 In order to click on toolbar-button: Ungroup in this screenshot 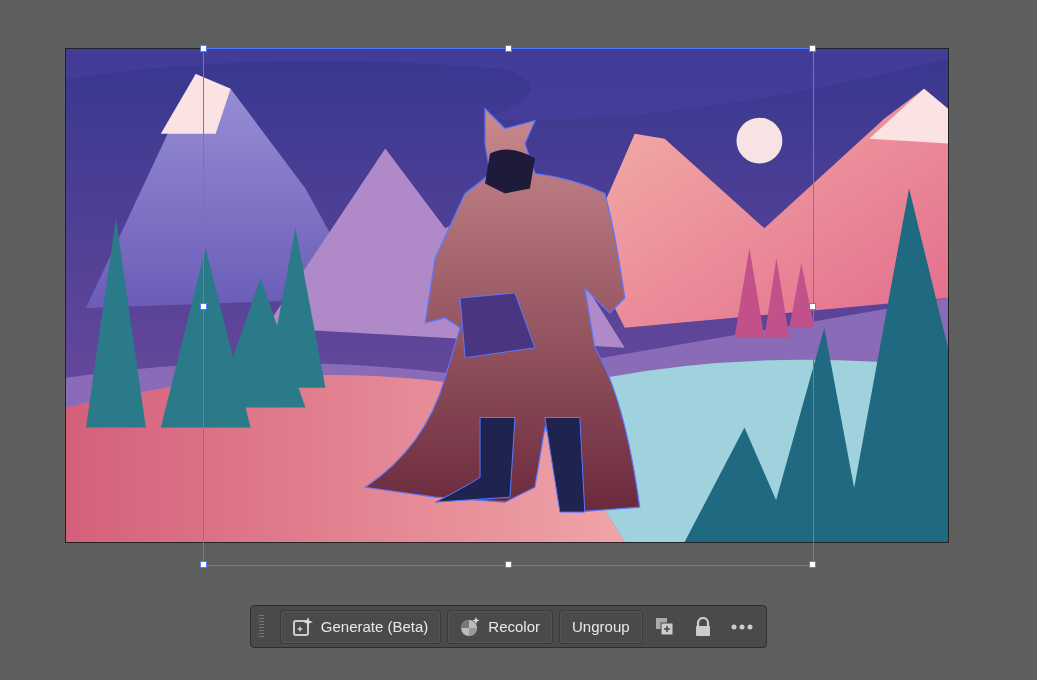, I will do `click(601, 626)`.